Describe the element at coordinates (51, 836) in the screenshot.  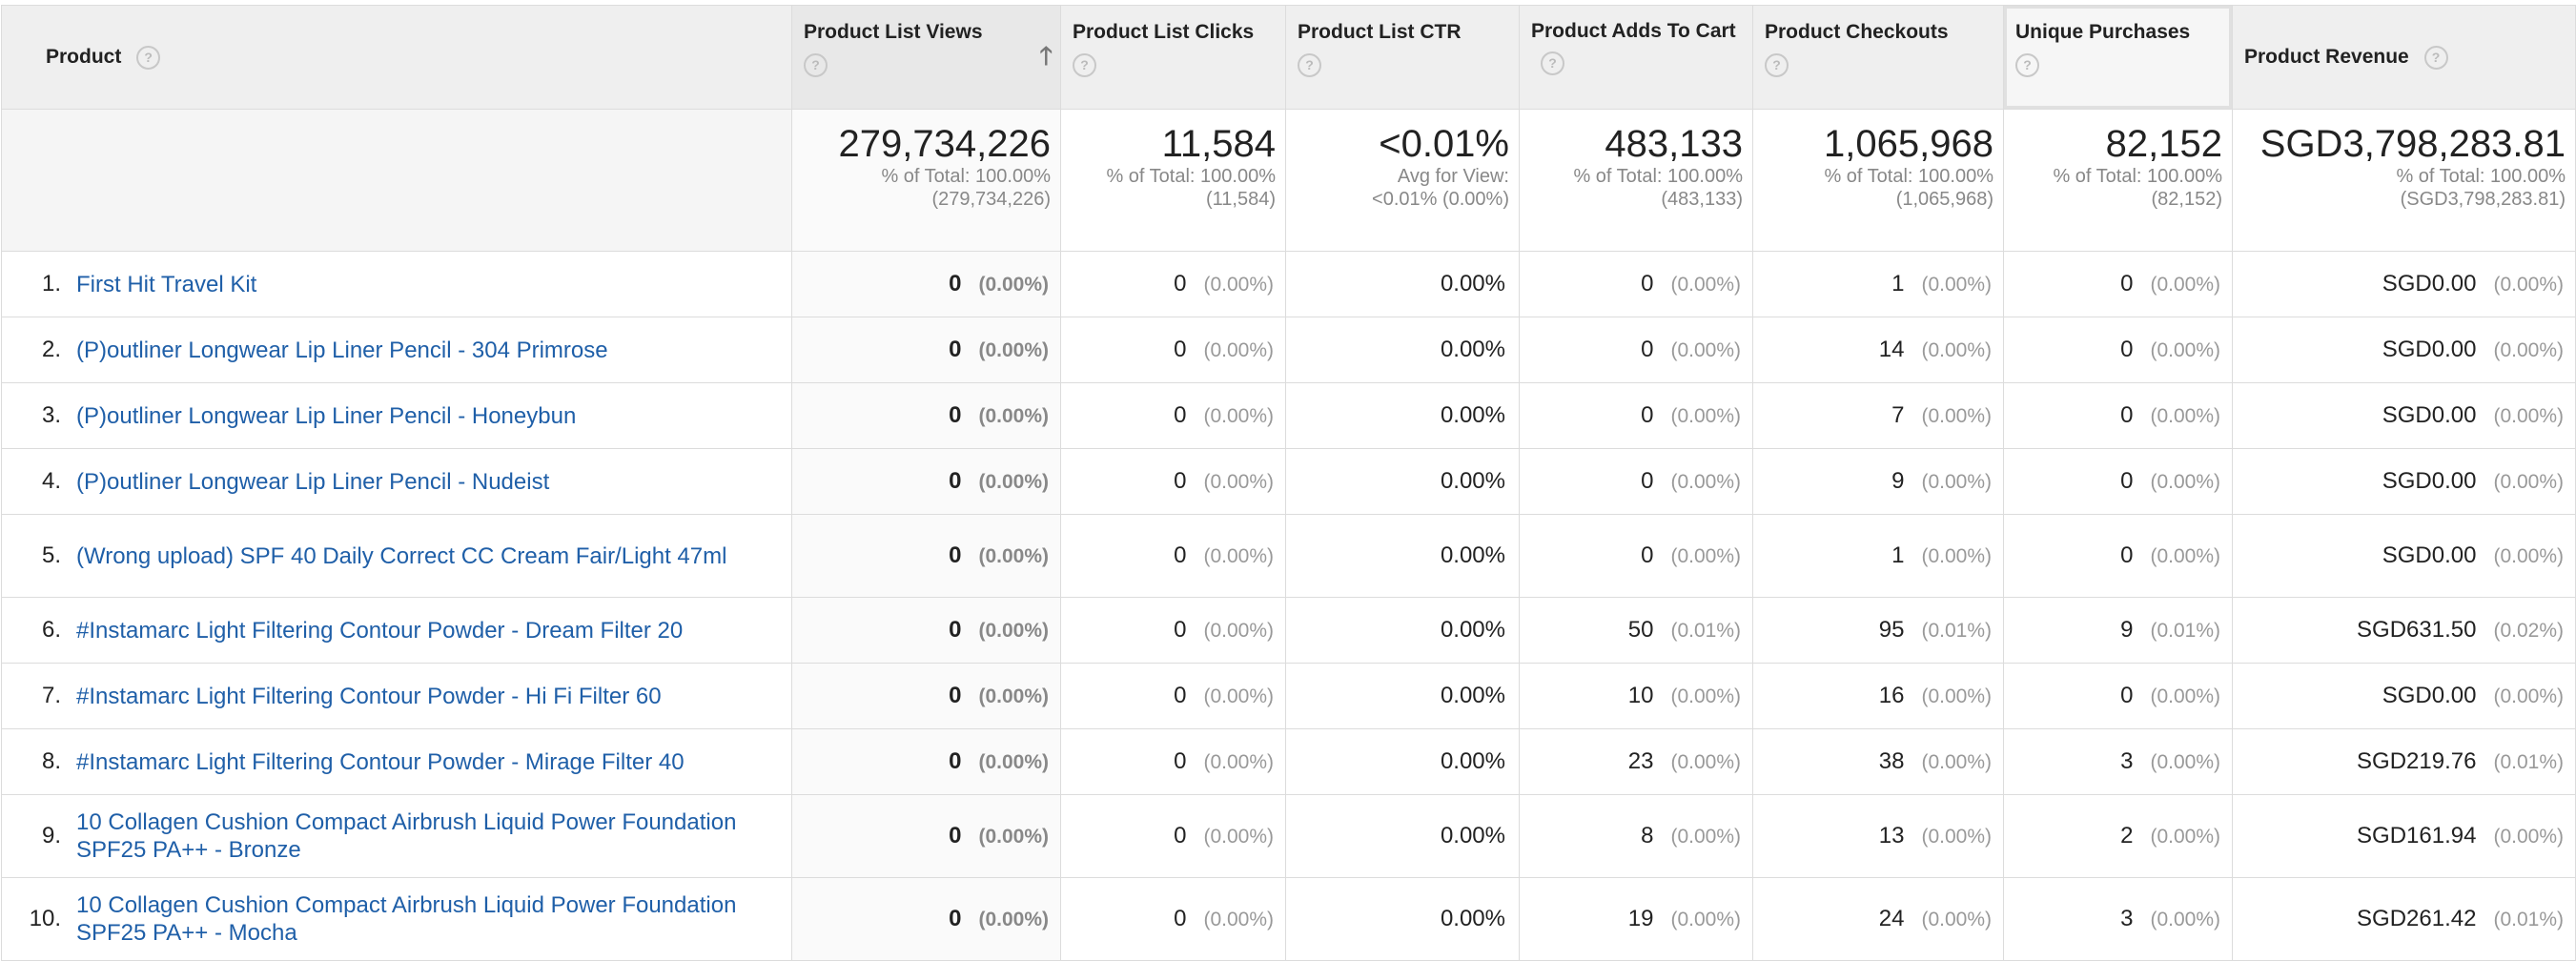
I see `row-index: 9.` at that location.